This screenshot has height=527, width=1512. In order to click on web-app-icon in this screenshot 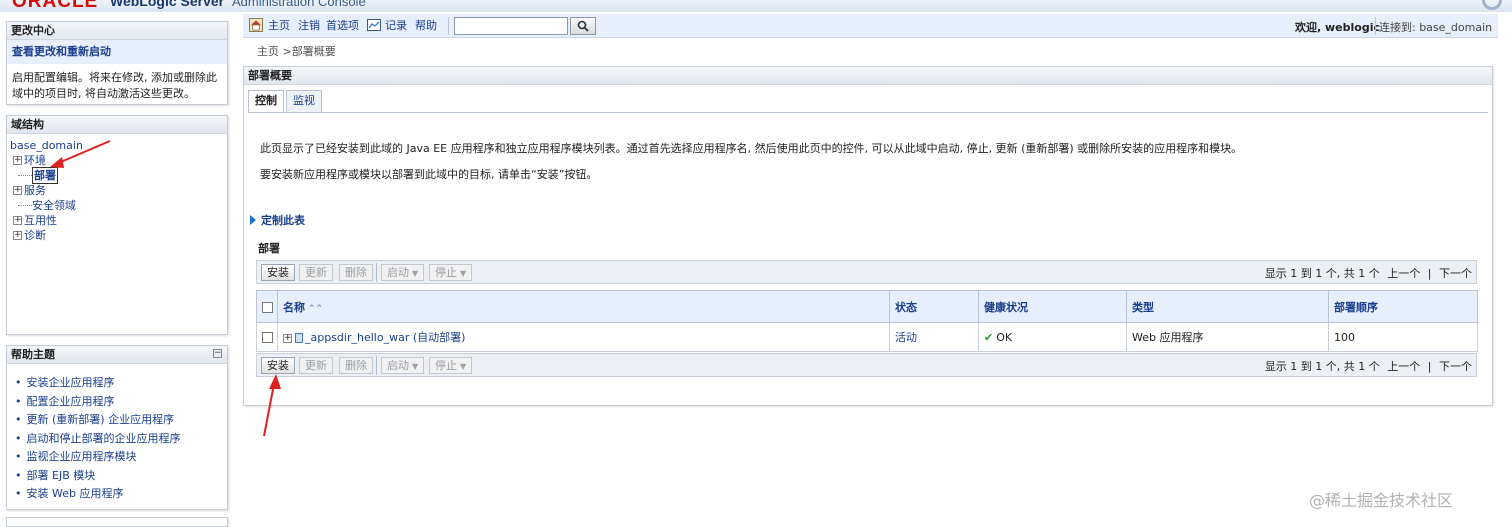, I will do `click(299, 338)`.